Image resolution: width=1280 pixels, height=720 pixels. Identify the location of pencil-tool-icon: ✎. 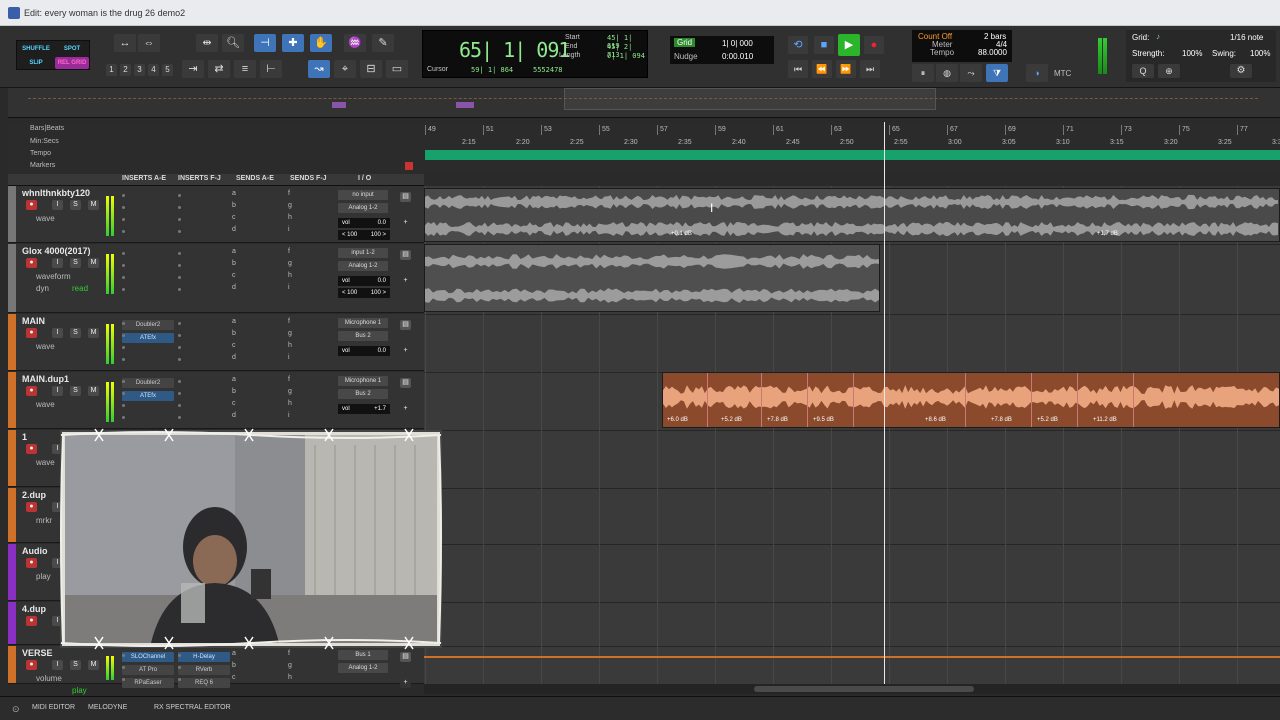
(383, 43).